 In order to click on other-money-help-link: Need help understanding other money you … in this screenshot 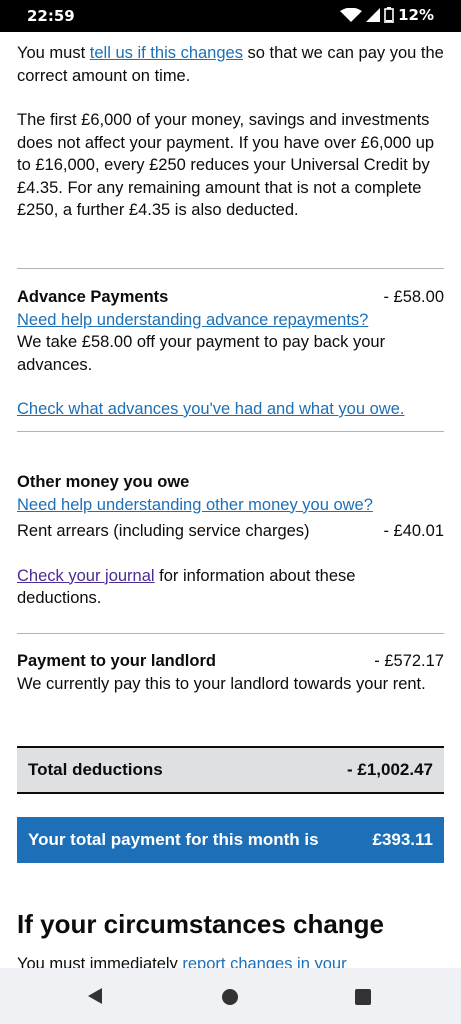, I will do `click(195, 505)`.